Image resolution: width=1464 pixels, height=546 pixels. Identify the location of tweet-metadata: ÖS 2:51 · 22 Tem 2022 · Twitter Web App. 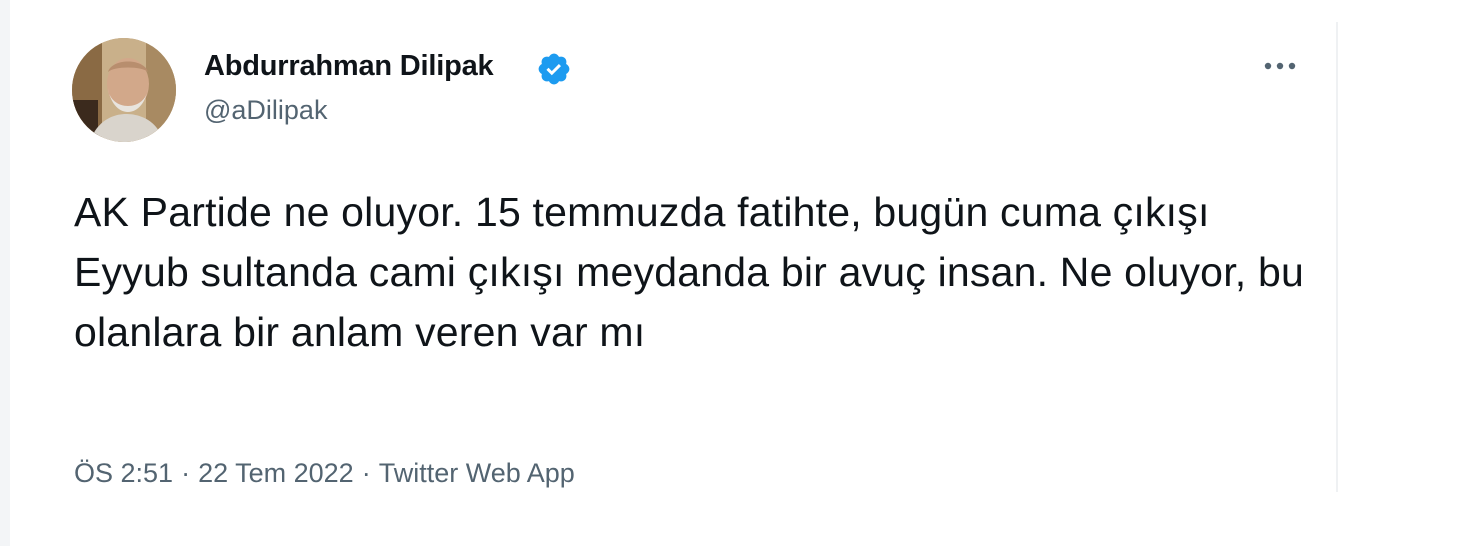
(324, 473).